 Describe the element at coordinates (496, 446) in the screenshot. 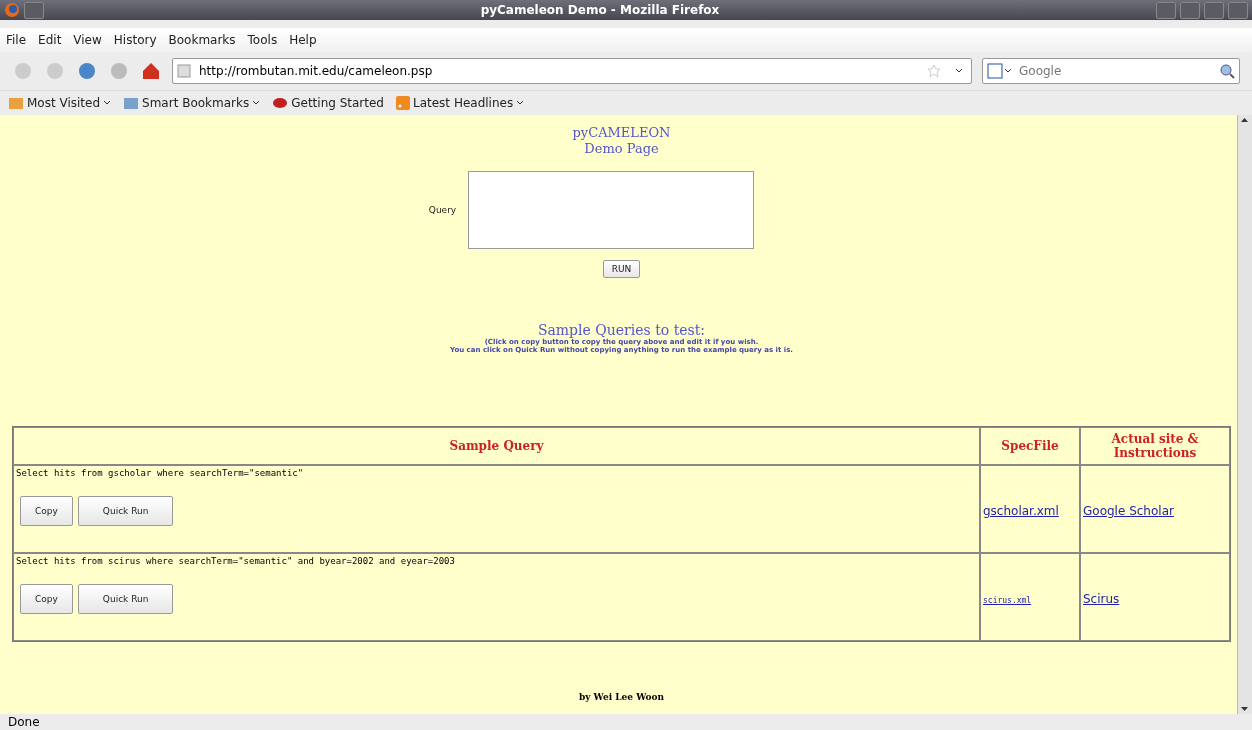

I see `column-header: Sample Query` at that location.